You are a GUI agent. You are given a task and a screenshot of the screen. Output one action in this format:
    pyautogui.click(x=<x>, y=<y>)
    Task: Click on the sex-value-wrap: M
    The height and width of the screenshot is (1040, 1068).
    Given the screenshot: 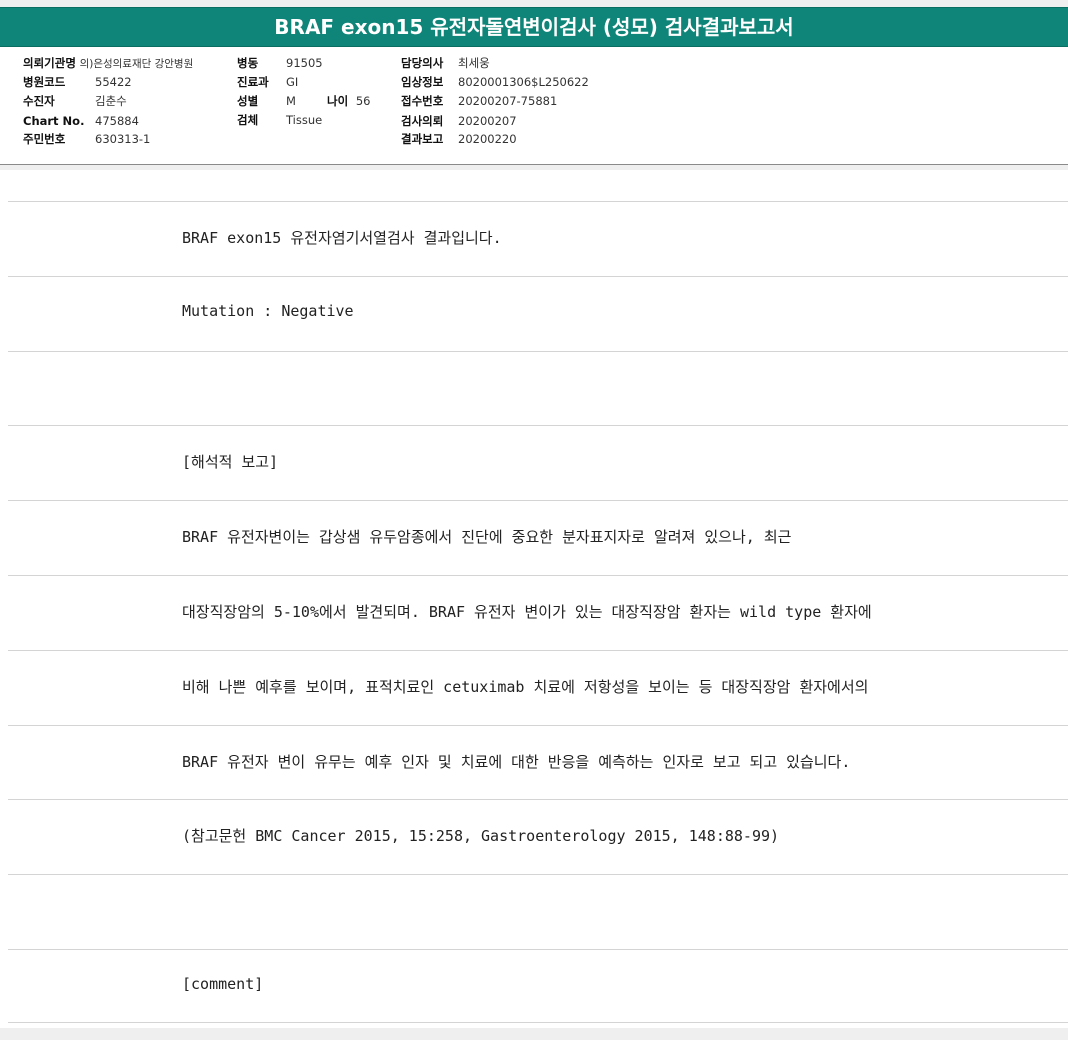 What is the action you would take?
    pyautogui.click(x=291, y=101)
    